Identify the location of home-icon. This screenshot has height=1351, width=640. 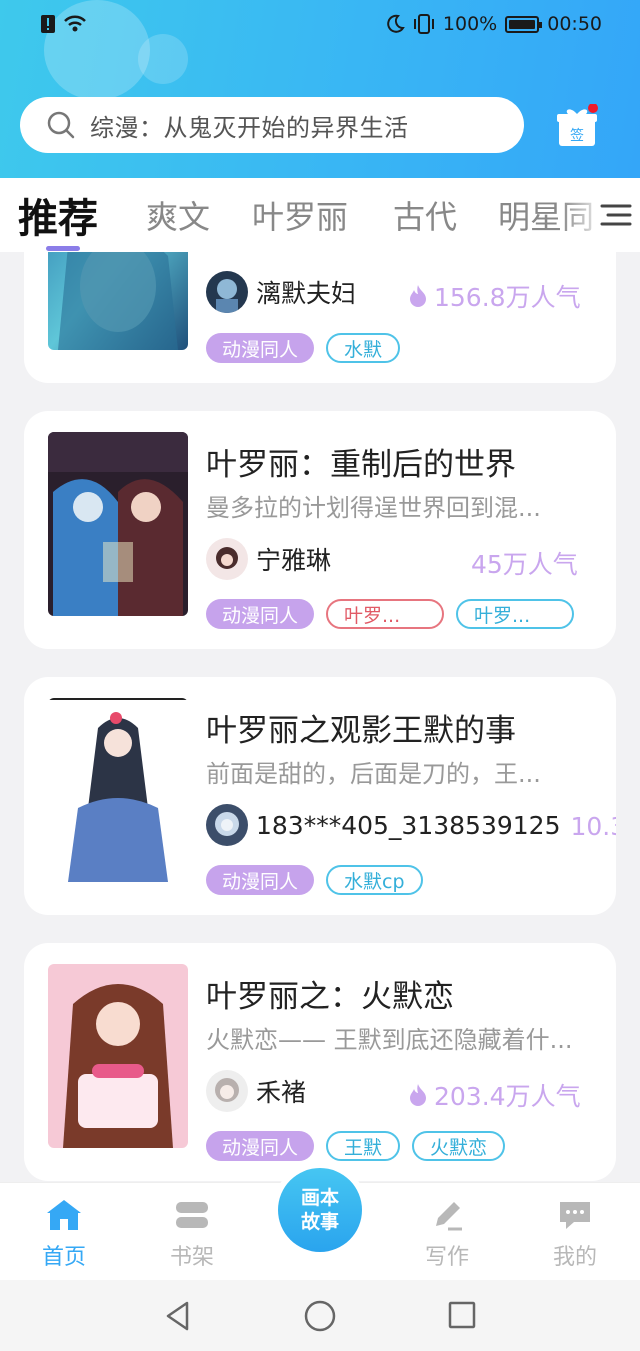
(64, 1215).